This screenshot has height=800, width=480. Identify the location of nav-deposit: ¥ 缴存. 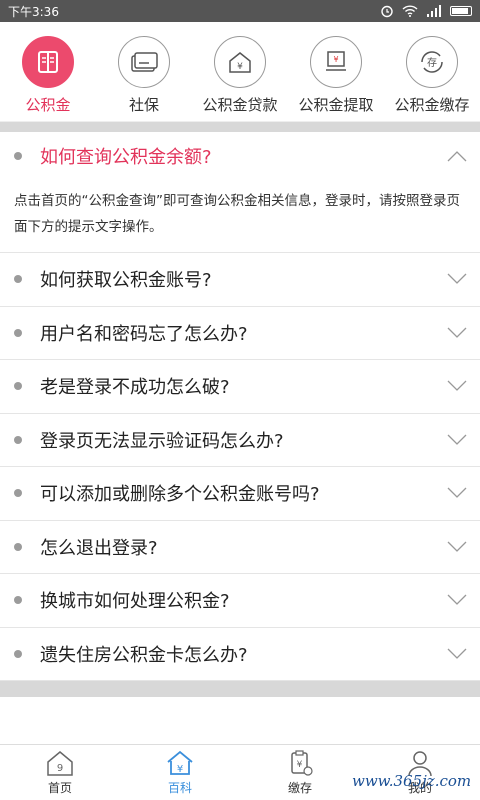
(300, 772).